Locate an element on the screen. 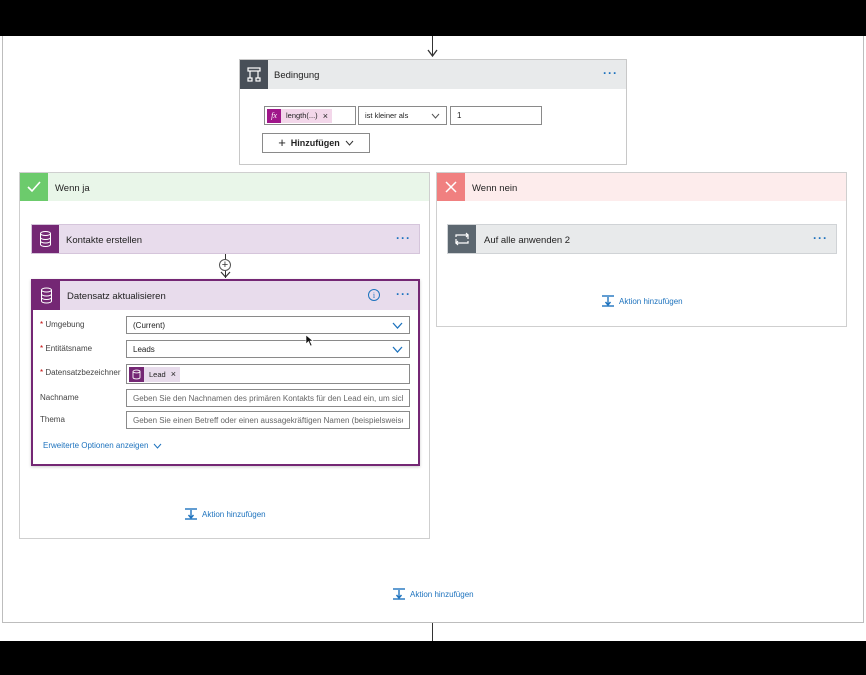  update-record-more-icon: ··· is located at coordinates (403, 294).